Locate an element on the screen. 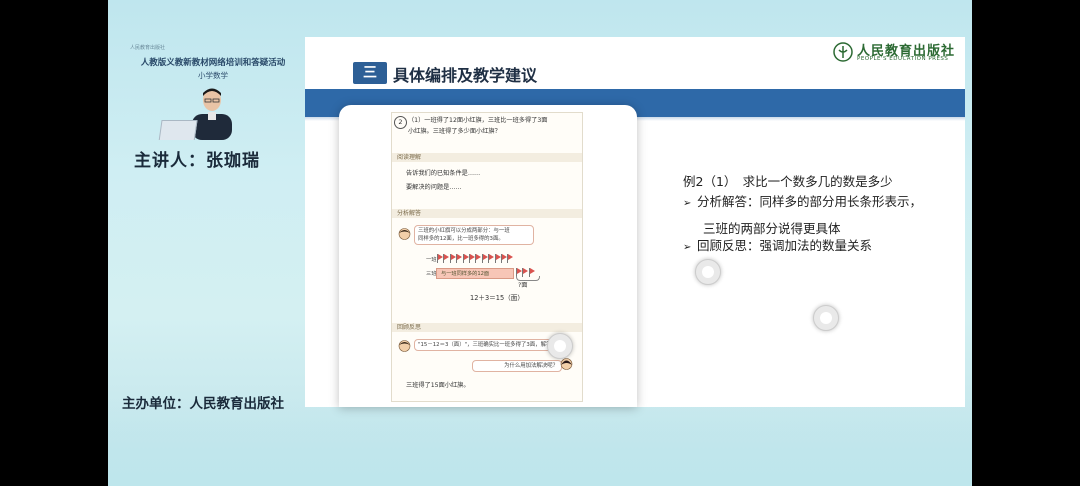 The height and width of the screenshot is (486, 1080). section-number: 三 is located at coordinates (370, 73).